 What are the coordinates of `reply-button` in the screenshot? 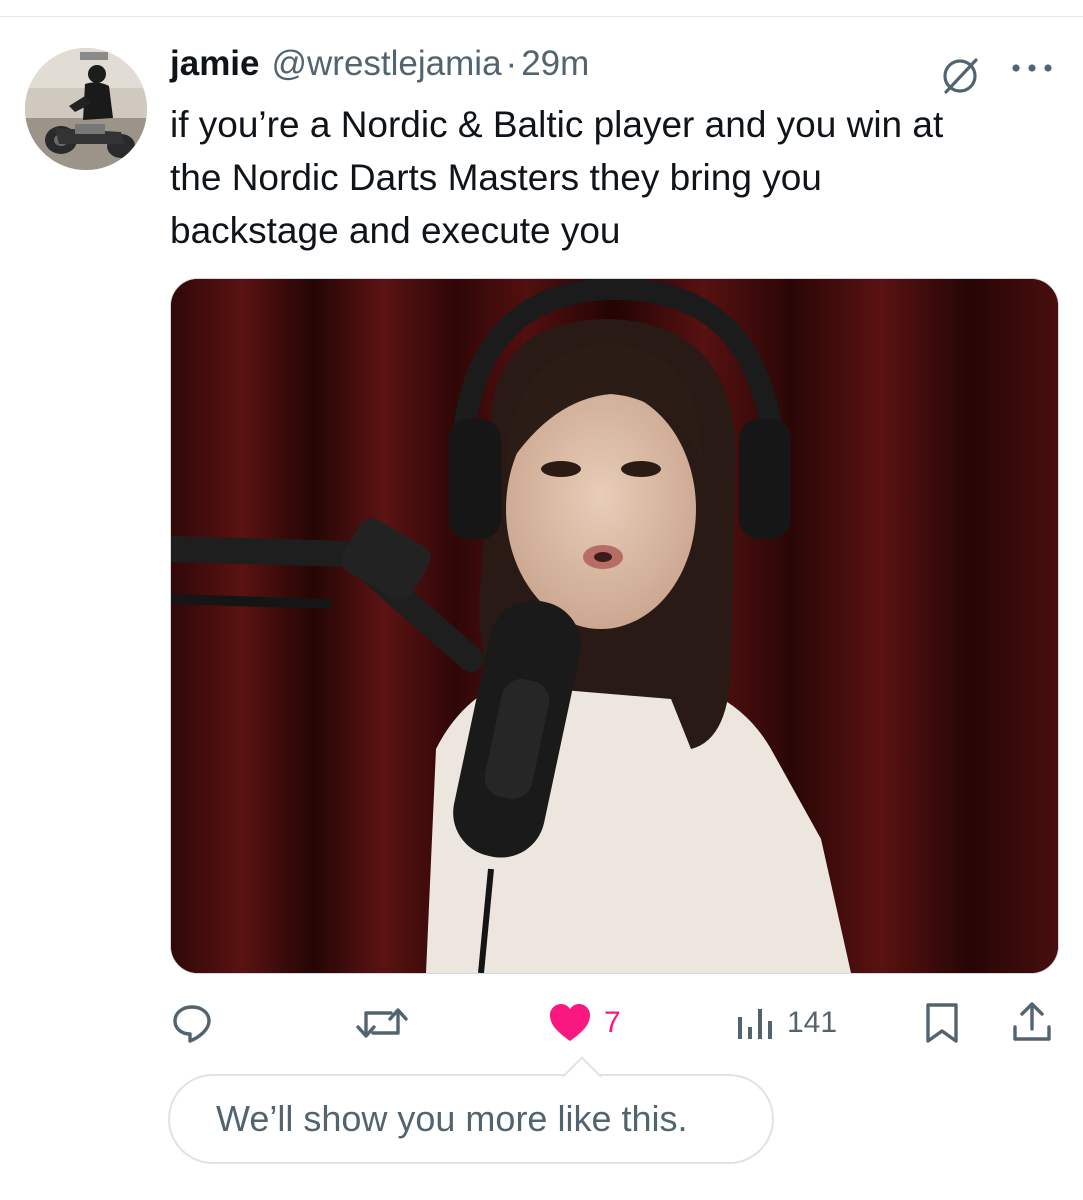 It's located at (192, 1023).